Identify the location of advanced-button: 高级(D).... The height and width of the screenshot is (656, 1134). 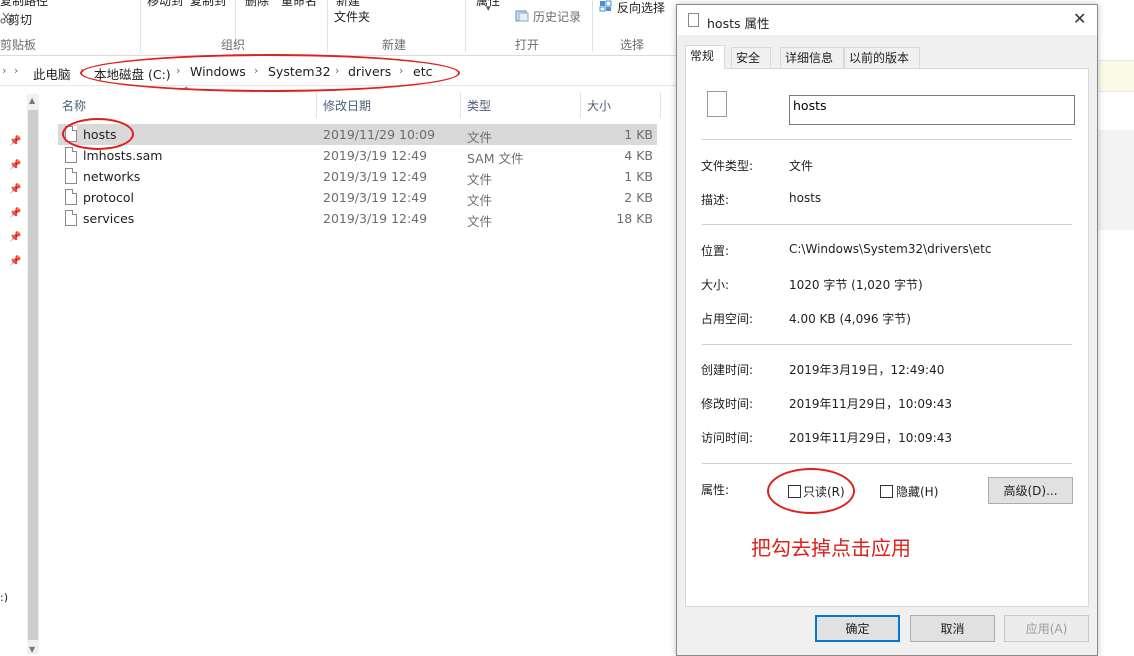
(1030, 490).